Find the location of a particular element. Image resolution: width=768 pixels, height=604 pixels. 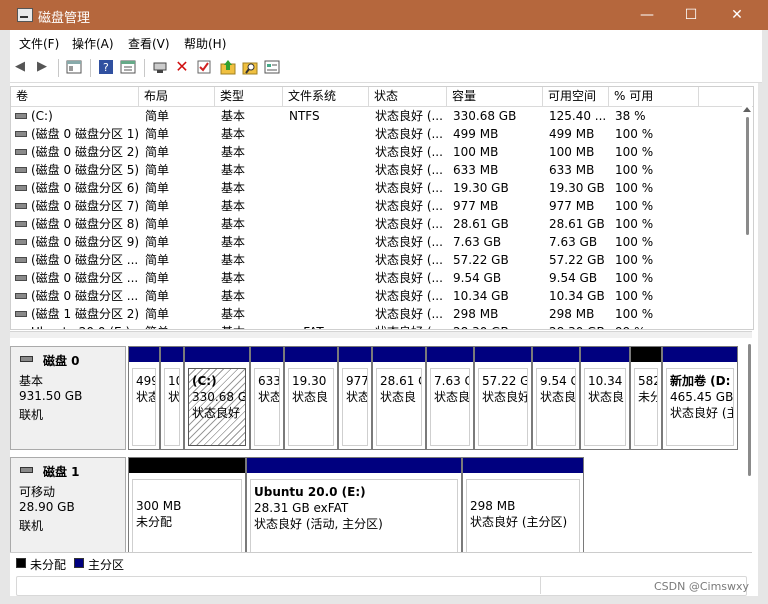

cell-free: 100 MB is located at coordinates (572, 152).